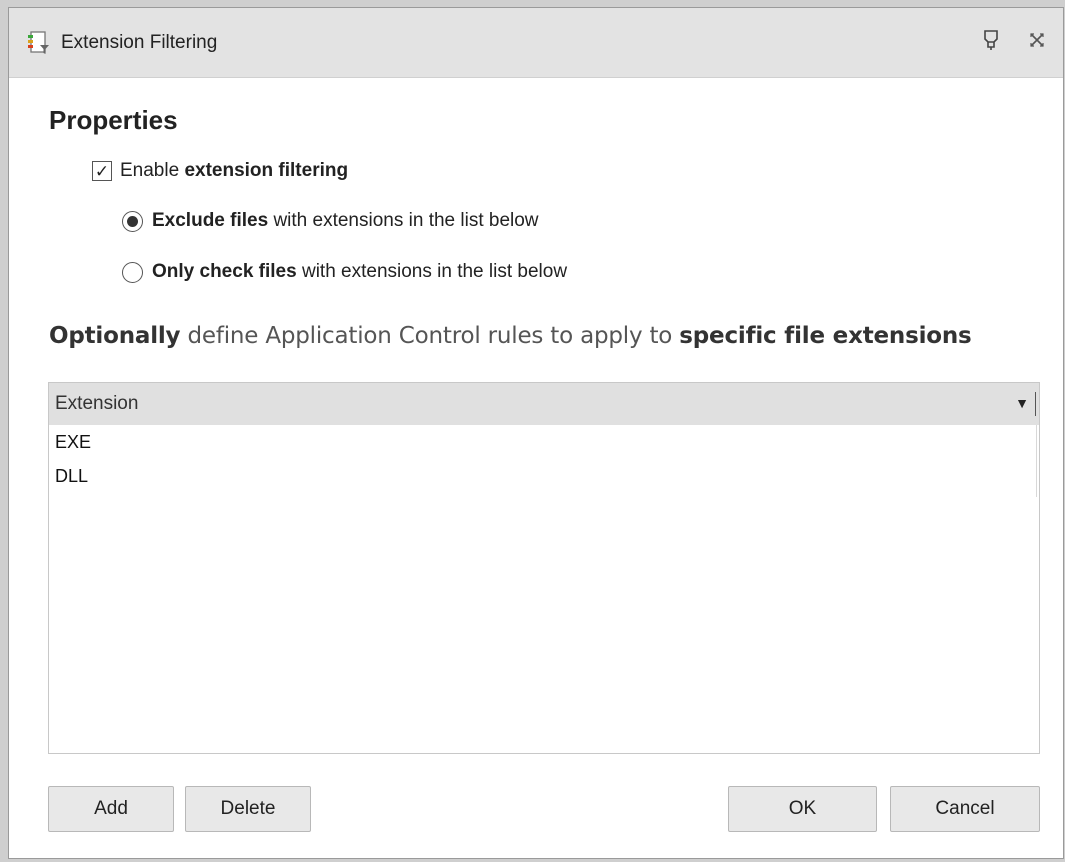 This screenshot has height=862, width=1065. I want to click on enable-extension-filtering-checkbox: ✓ Enable extension filtering, so click(220, 171).